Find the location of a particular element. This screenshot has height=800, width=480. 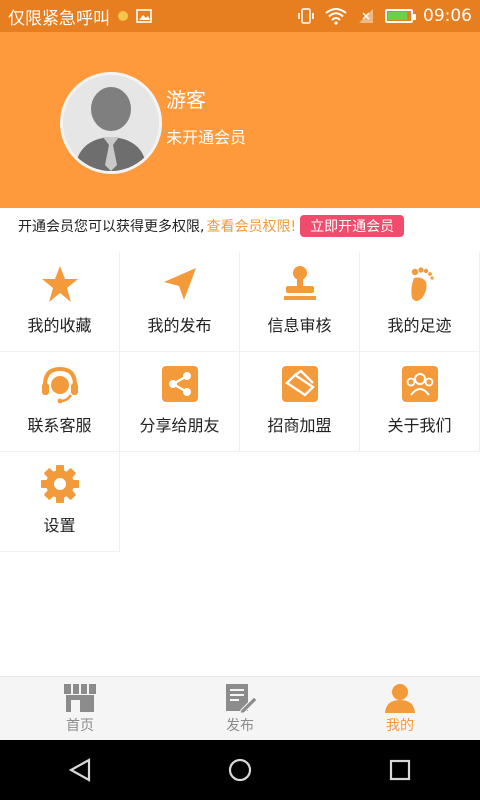

bottom-nav: 首页 发布 我的 is located at coordinates (240, 708).